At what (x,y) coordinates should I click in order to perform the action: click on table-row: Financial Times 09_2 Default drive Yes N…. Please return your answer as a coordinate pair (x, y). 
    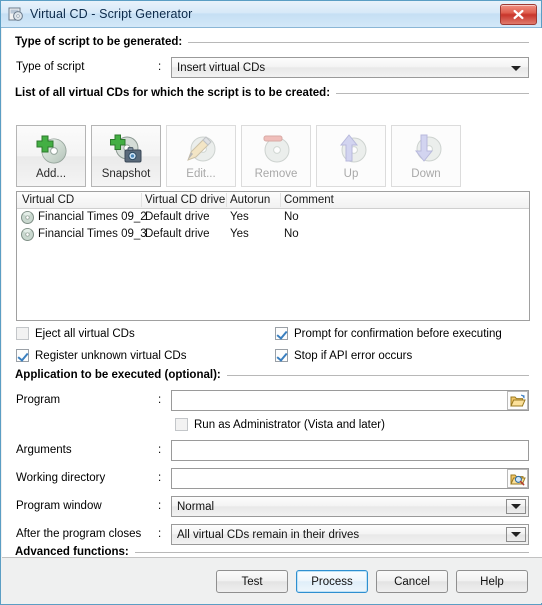
    Looking at the image, I should click on (273, 217).